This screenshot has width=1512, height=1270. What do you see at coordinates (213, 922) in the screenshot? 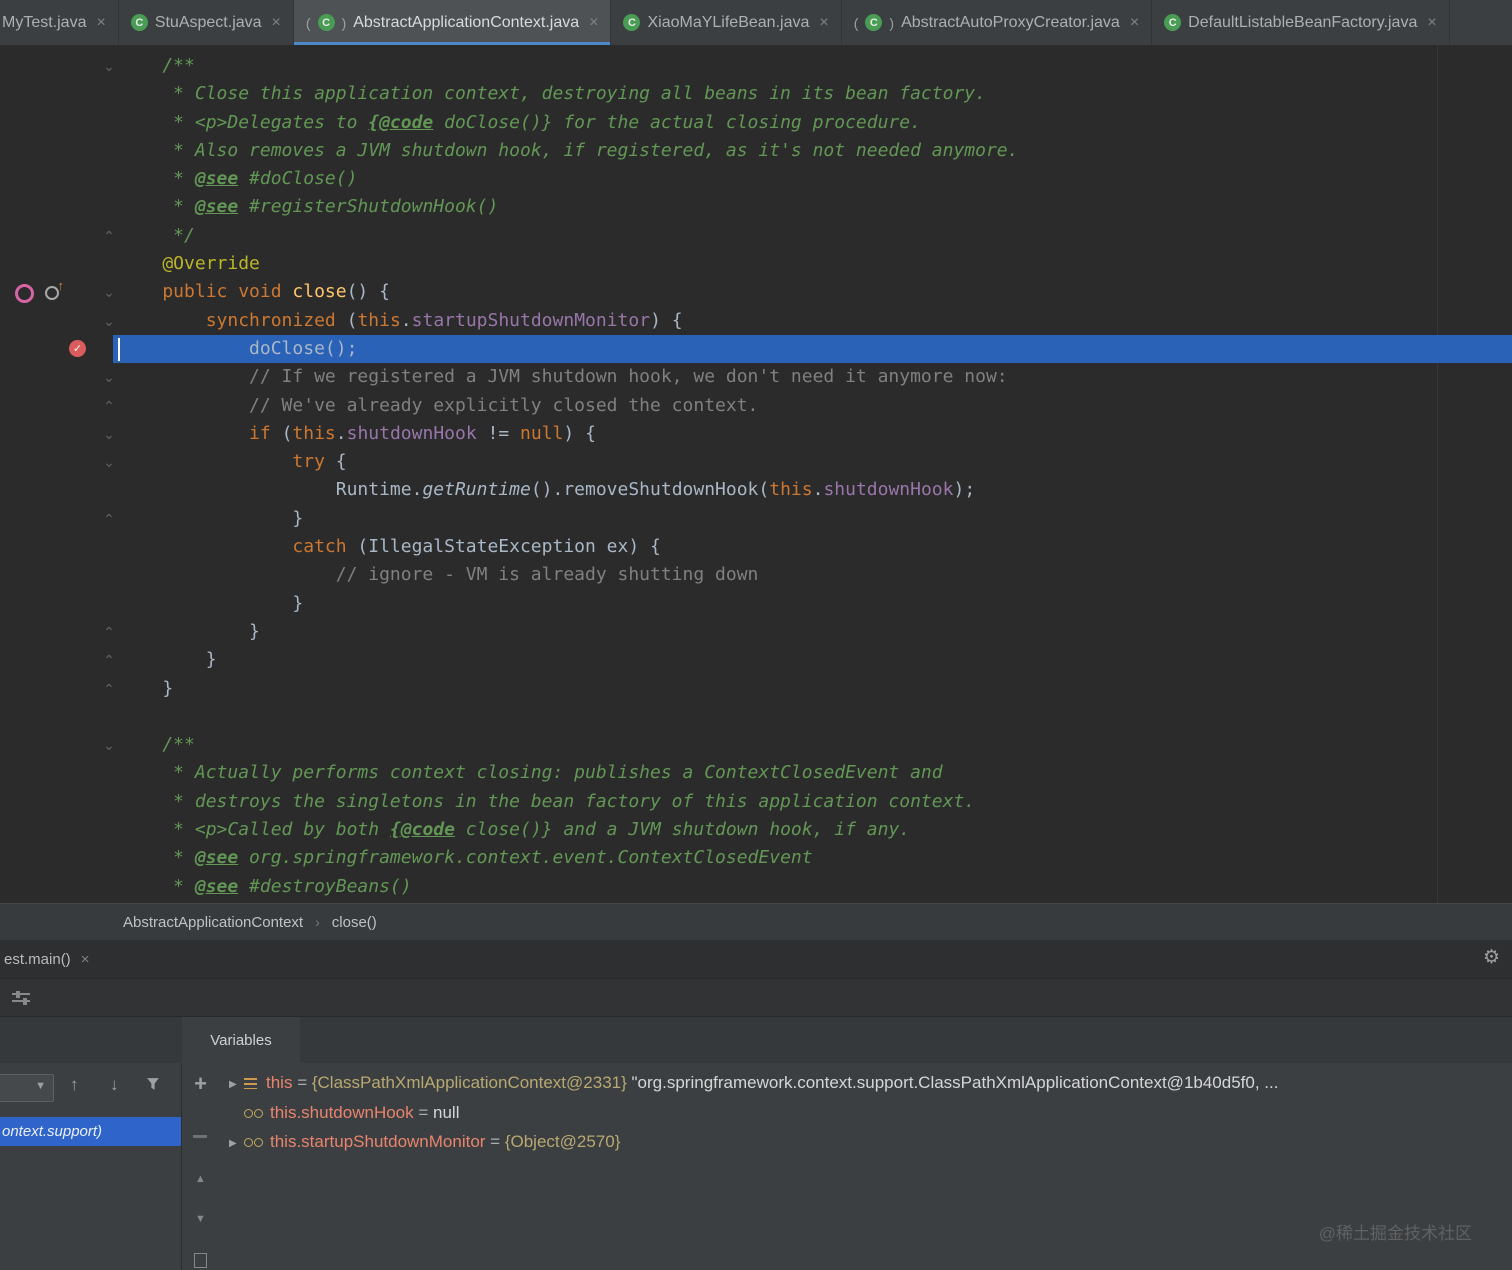
I see `breadcrumb-class: AbstractApplicationContext` at bounding box center [213, 922].